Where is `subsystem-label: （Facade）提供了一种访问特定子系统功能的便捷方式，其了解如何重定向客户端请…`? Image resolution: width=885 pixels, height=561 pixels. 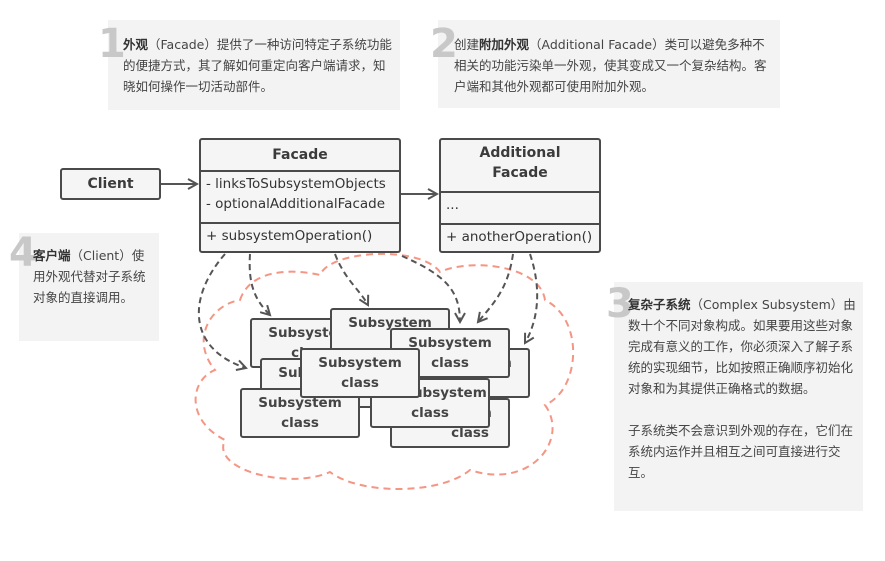
subsystem-label: （Facade）提供了一种访问特定子系统功能的便捷方式，其了解如何重定向客户端请… is located at coordinates (257, 65).